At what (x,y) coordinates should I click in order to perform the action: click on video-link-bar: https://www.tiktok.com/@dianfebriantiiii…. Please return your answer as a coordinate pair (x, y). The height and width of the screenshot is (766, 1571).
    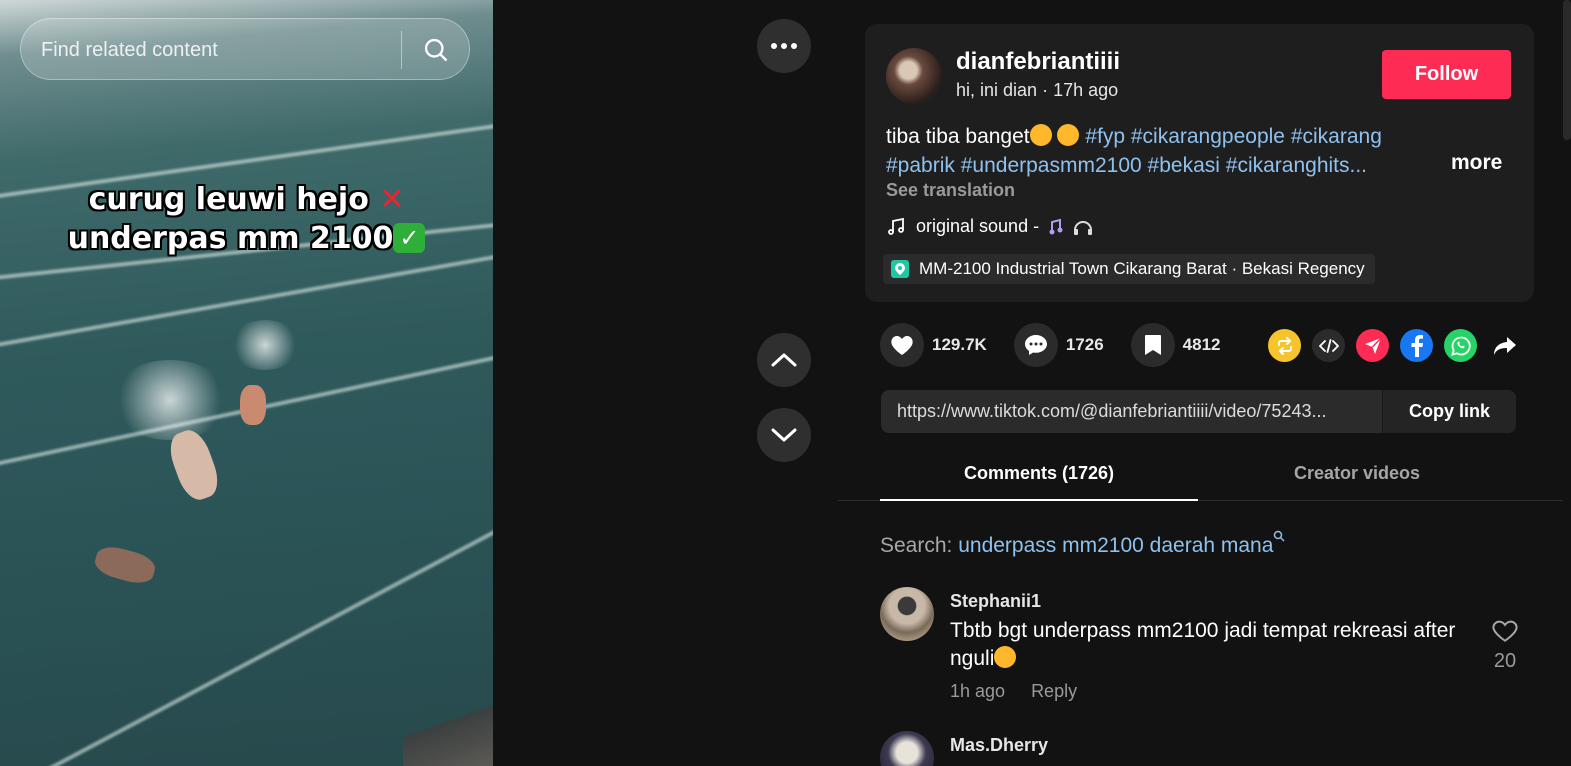
    Looking at the image, I should click on (1198, 411).